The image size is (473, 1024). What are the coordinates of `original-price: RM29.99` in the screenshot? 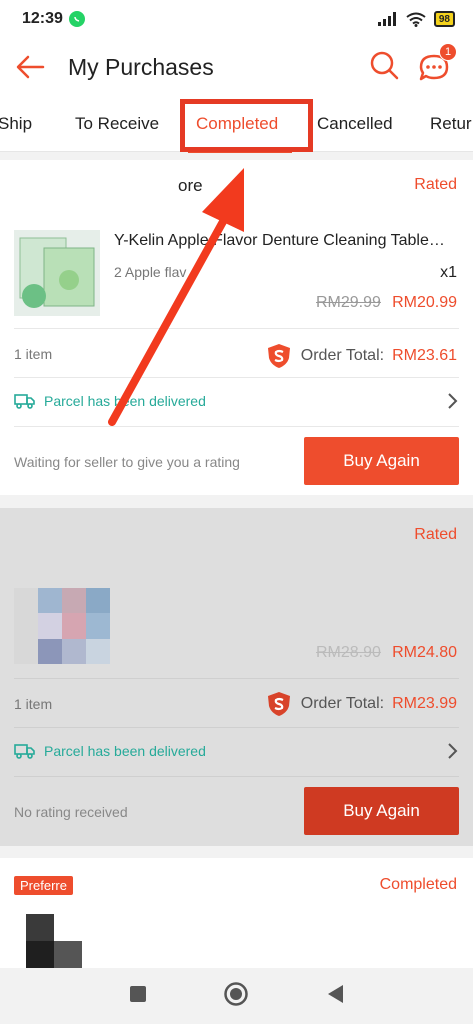 It's located at (348, 302).